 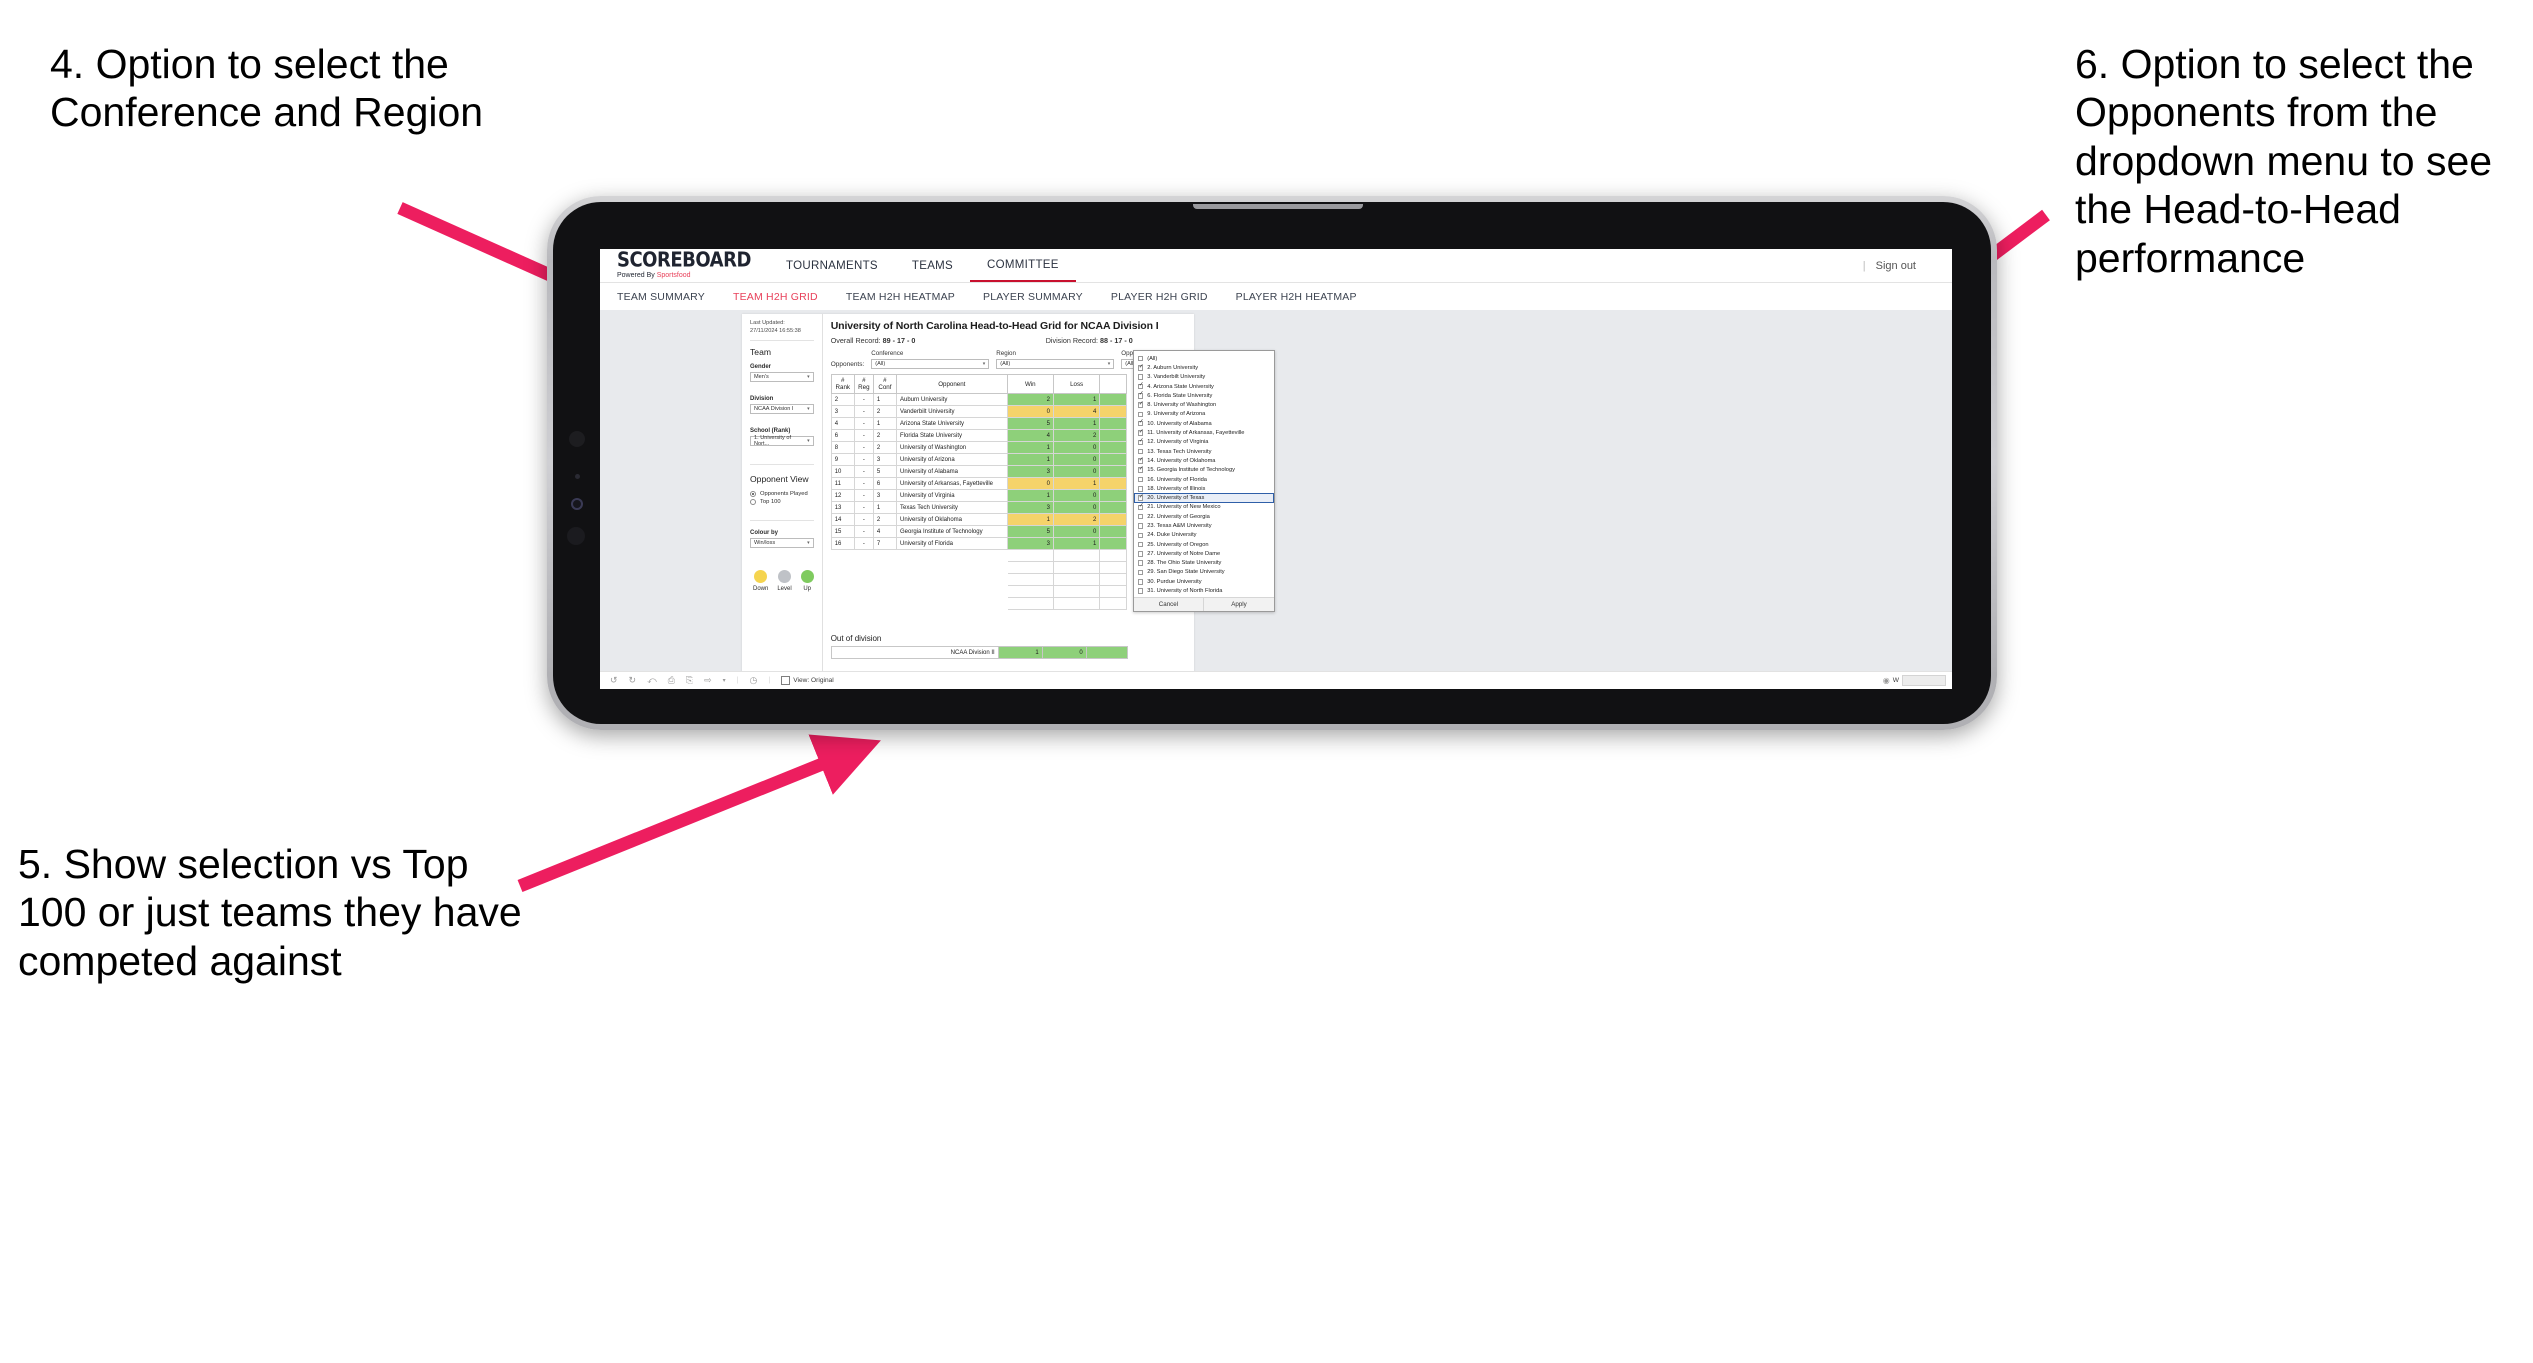 What do you see at coordinates (708, 680) in the screenshot?
I see `share-icon: ⇨` at bounding box center [708, 680].